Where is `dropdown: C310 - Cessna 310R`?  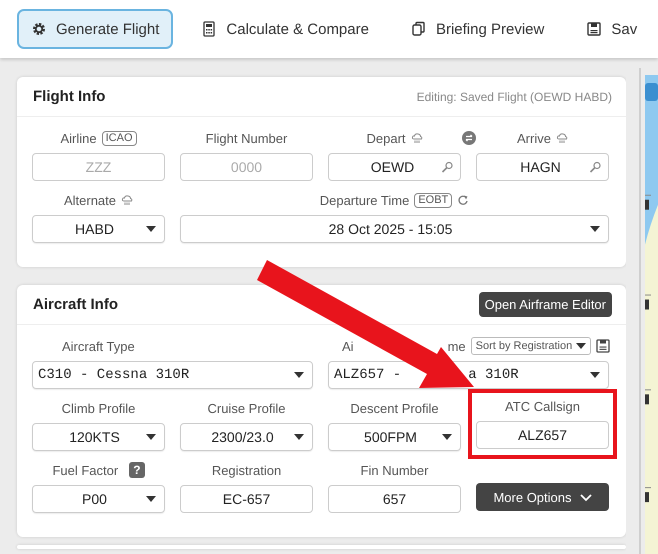 dropdown: C310 - Cessna 310R is located at coordinates (172, 375).